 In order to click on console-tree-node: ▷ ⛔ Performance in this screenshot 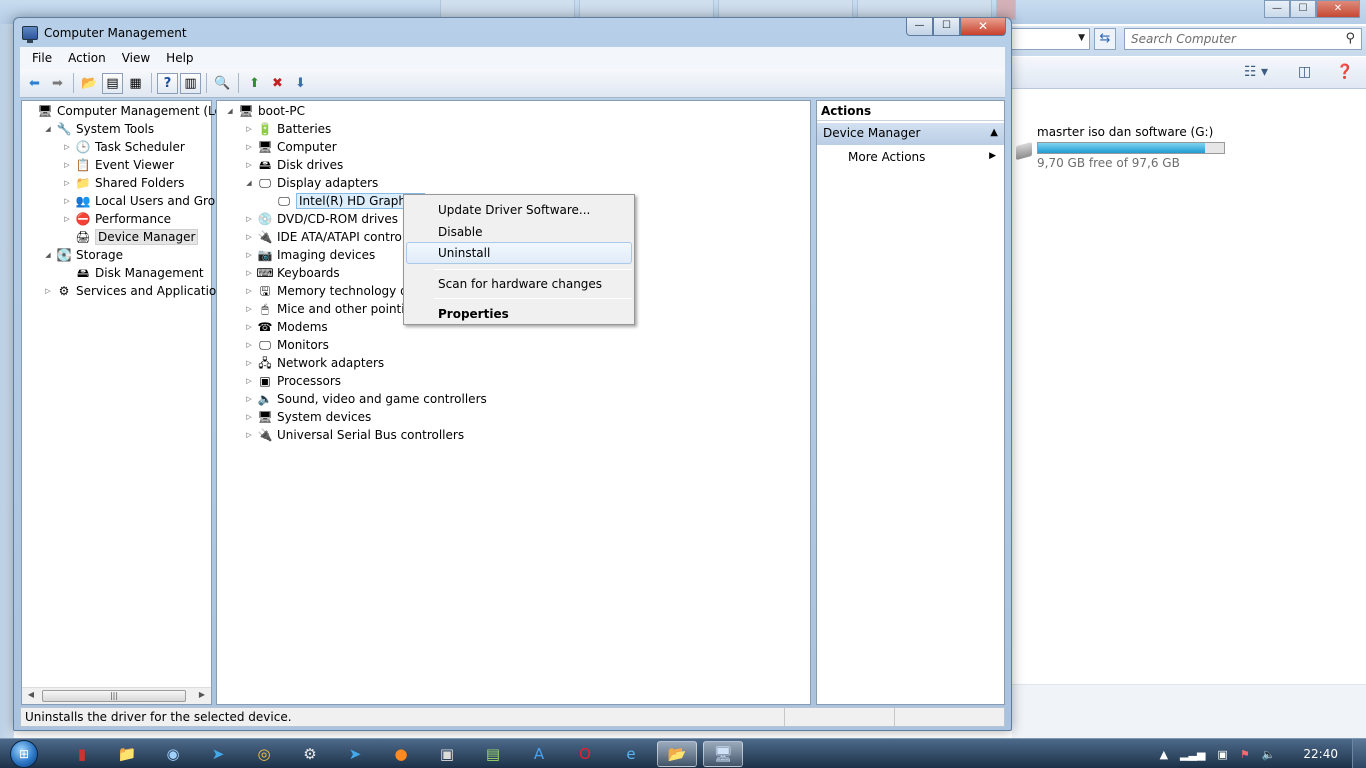, I will do `click(116, 219)`.